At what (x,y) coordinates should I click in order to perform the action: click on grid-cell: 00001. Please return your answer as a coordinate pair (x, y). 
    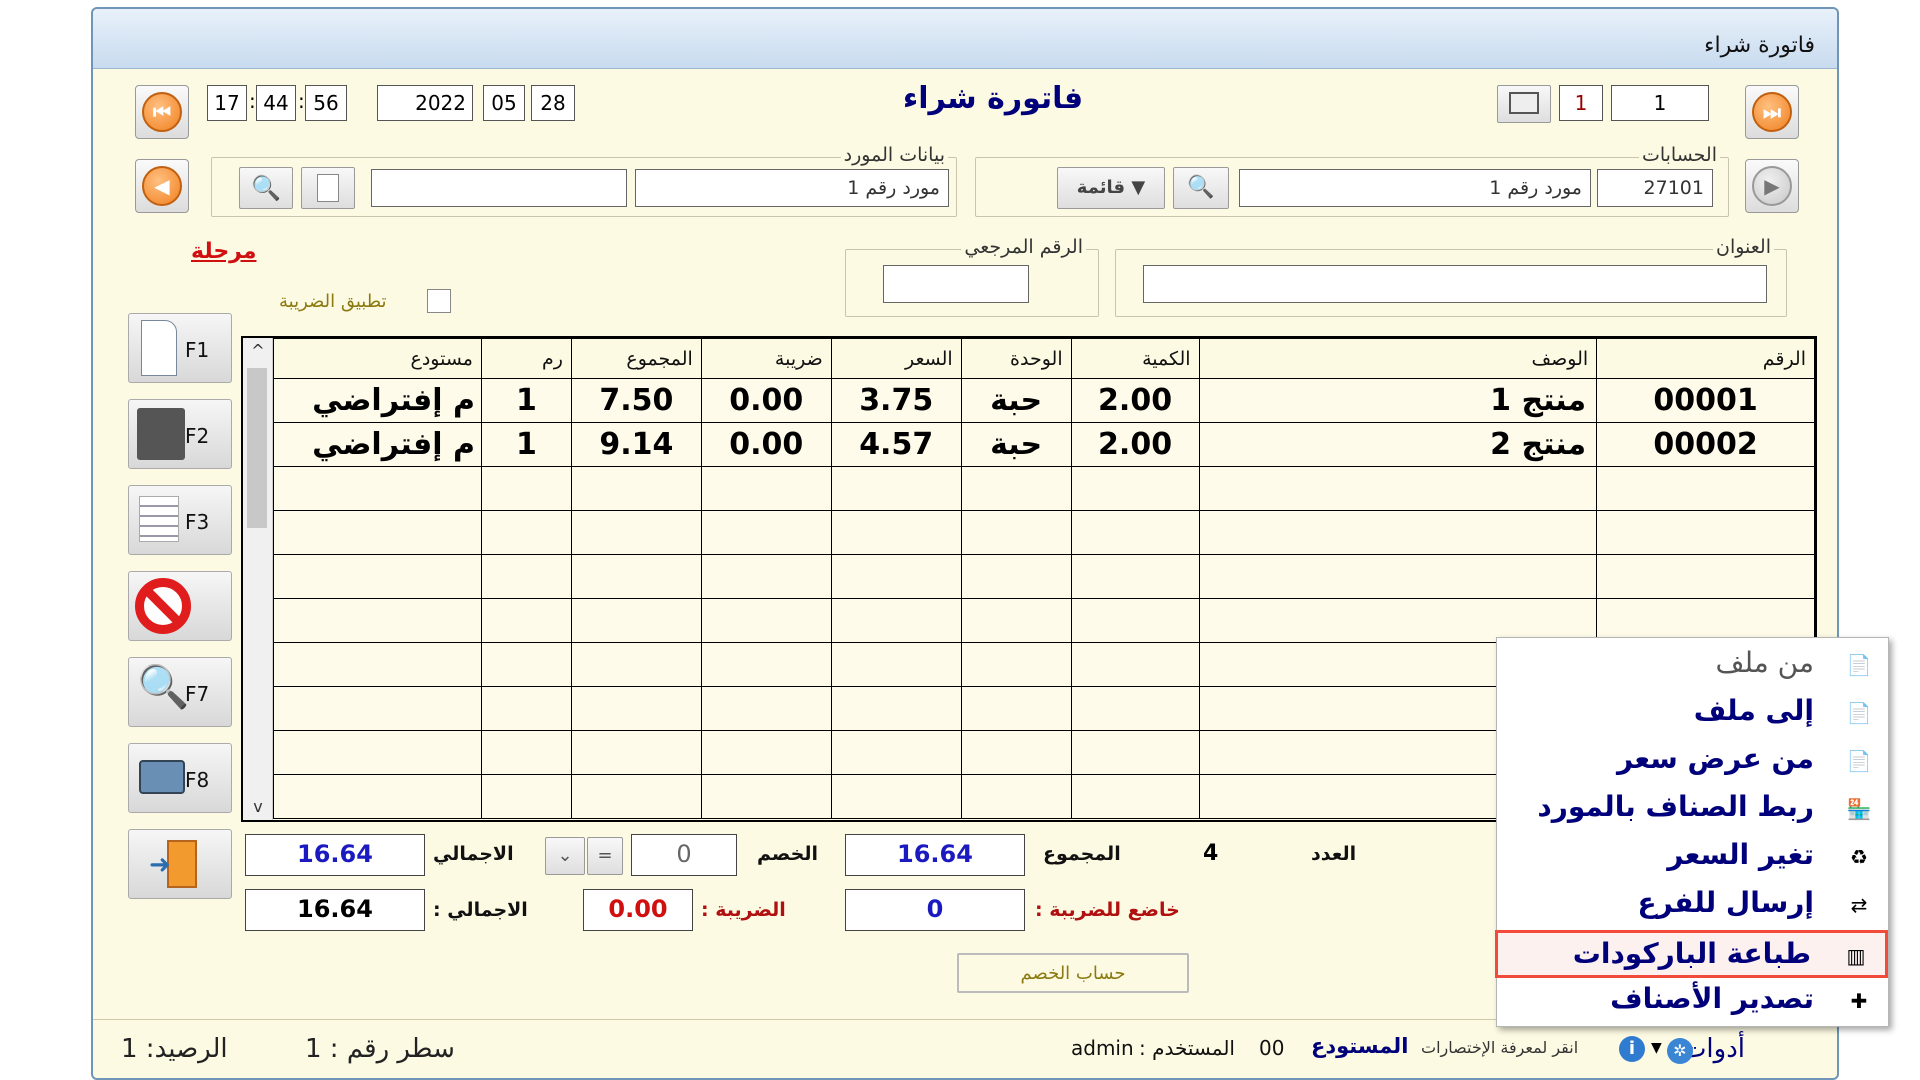
    Looking at the image, I should click on (1705, 400).